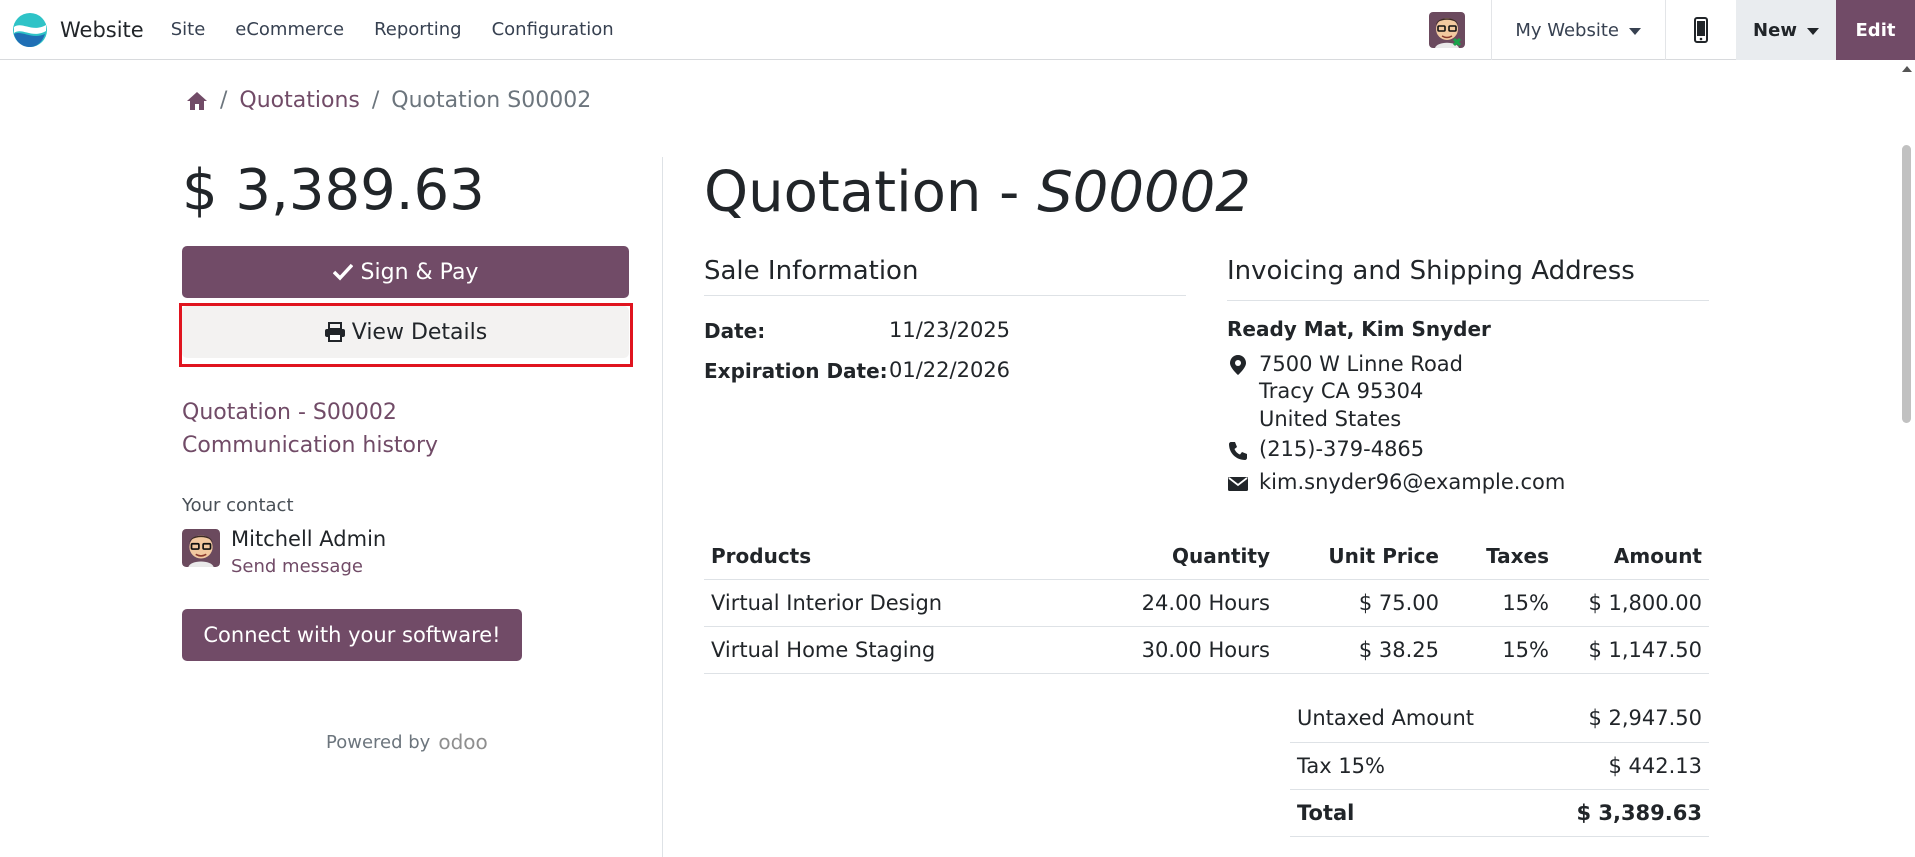  I want to click on user-avatar, so click(1447, 30).